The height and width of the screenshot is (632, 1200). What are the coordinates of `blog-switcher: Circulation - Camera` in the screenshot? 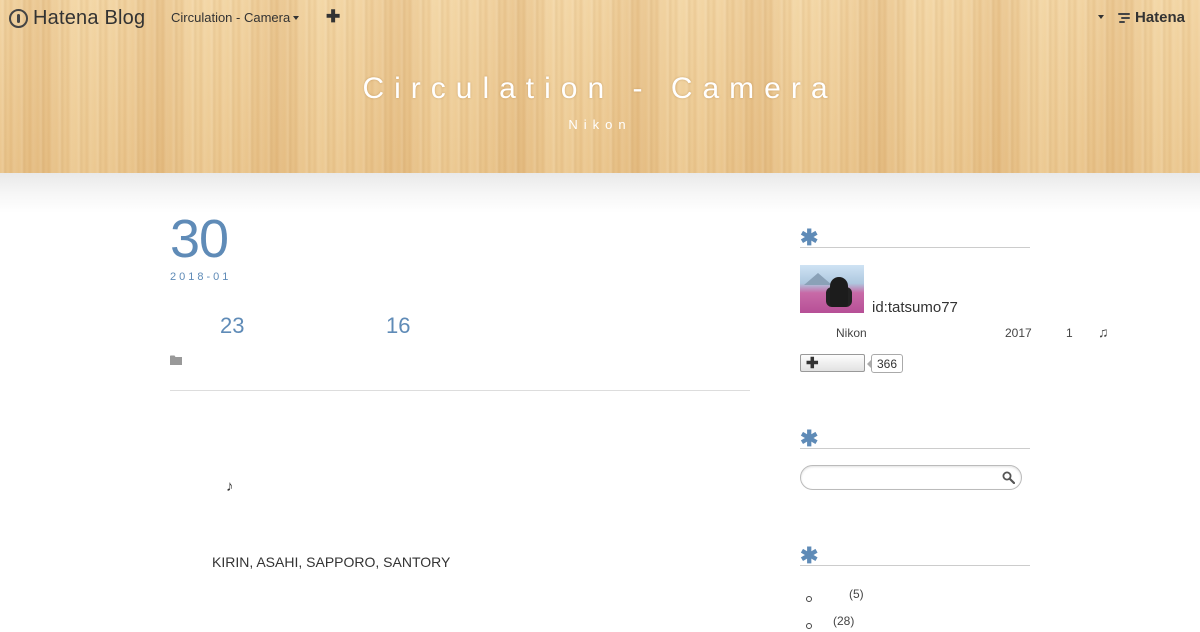 It's located at (235, 17).